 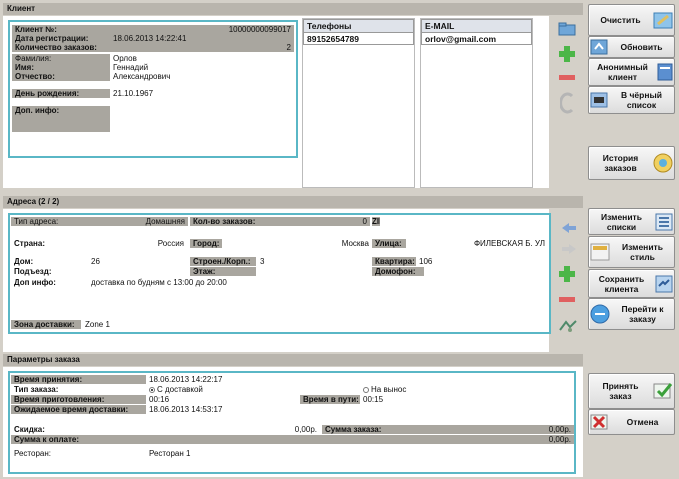 What do you see at coordinates (631, 422) in the screenshot?
I see `cancel-button: Отмена` at bounding box center [631, 422].